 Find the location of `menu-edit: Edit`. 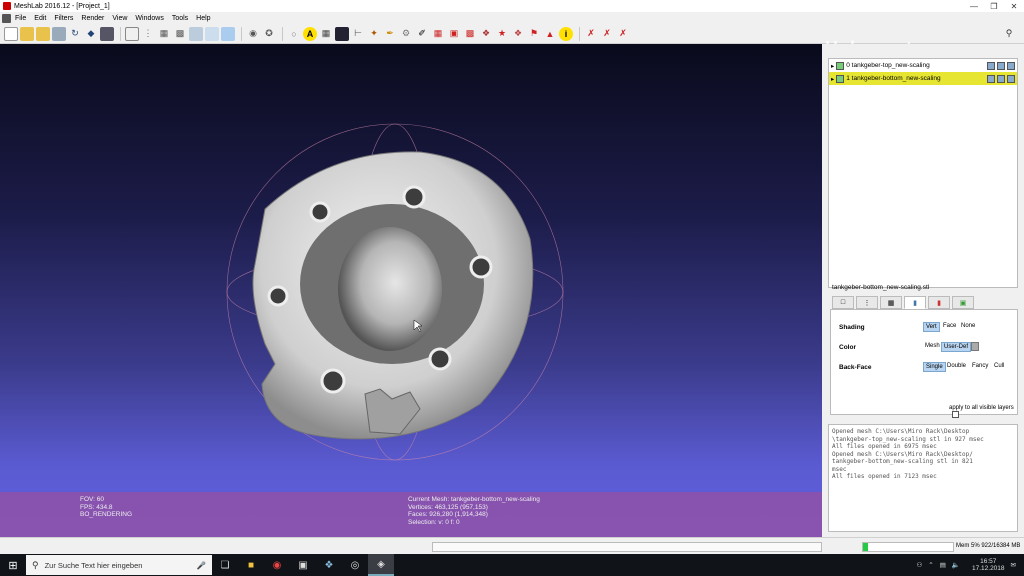

menu-edit: Edit is located at coordinates (40, 18).